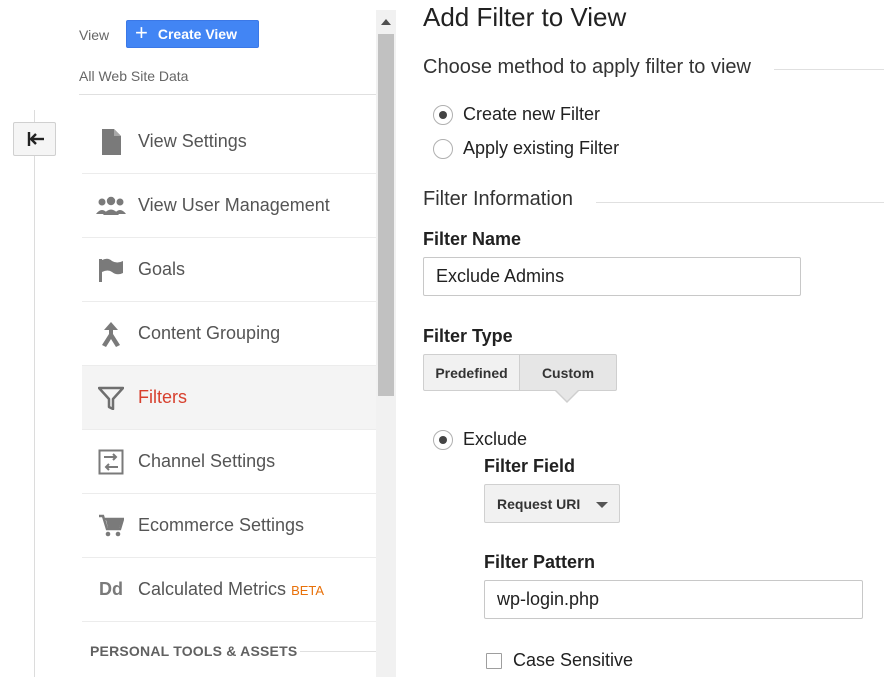 The height and width of the screenshot is (677, 884). I want to click on channel-settings-icon, so click(110, 462).